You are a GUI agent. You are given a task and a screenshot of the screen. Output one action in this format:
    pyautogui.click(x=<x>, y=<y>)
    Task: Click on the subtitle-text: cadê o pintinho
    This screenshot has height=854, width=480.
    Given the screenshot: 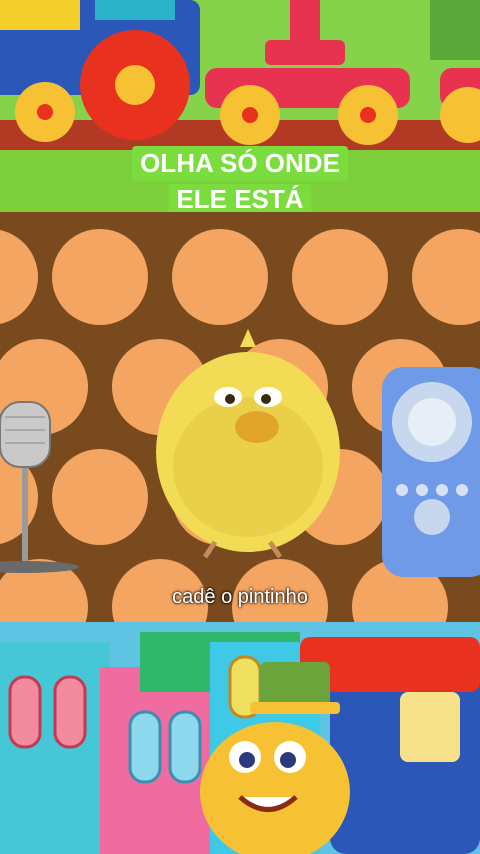 What is the action you would take?
    pyautogui.click(x=240, y=597)
    